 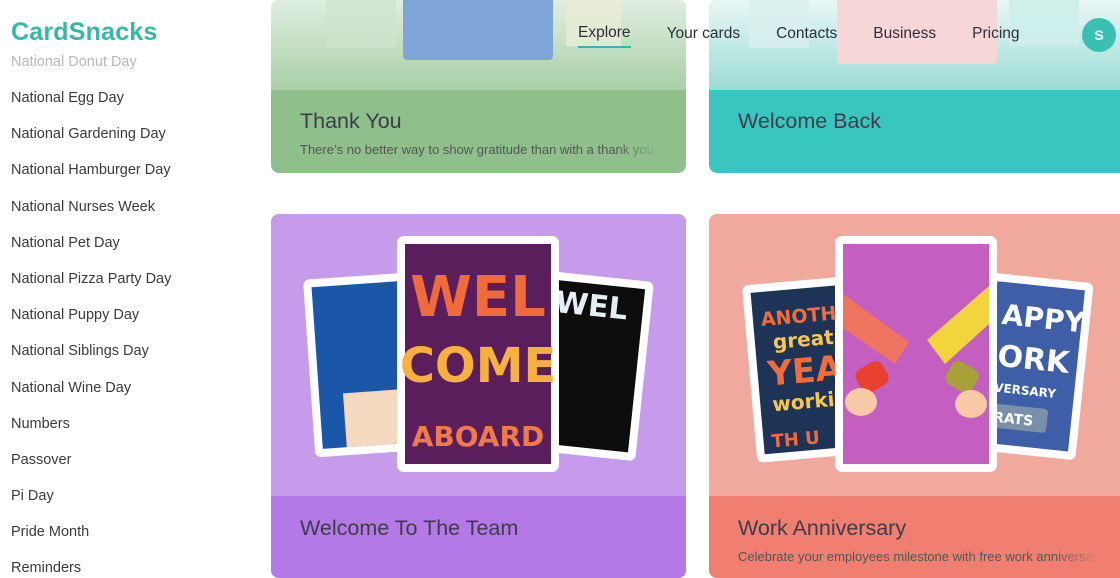 What do you see at coordinates (91, 388) in the screenshot?
I see `sidebar-item-national-wine-day: National Wine Day` at bounding box center [91, 388].